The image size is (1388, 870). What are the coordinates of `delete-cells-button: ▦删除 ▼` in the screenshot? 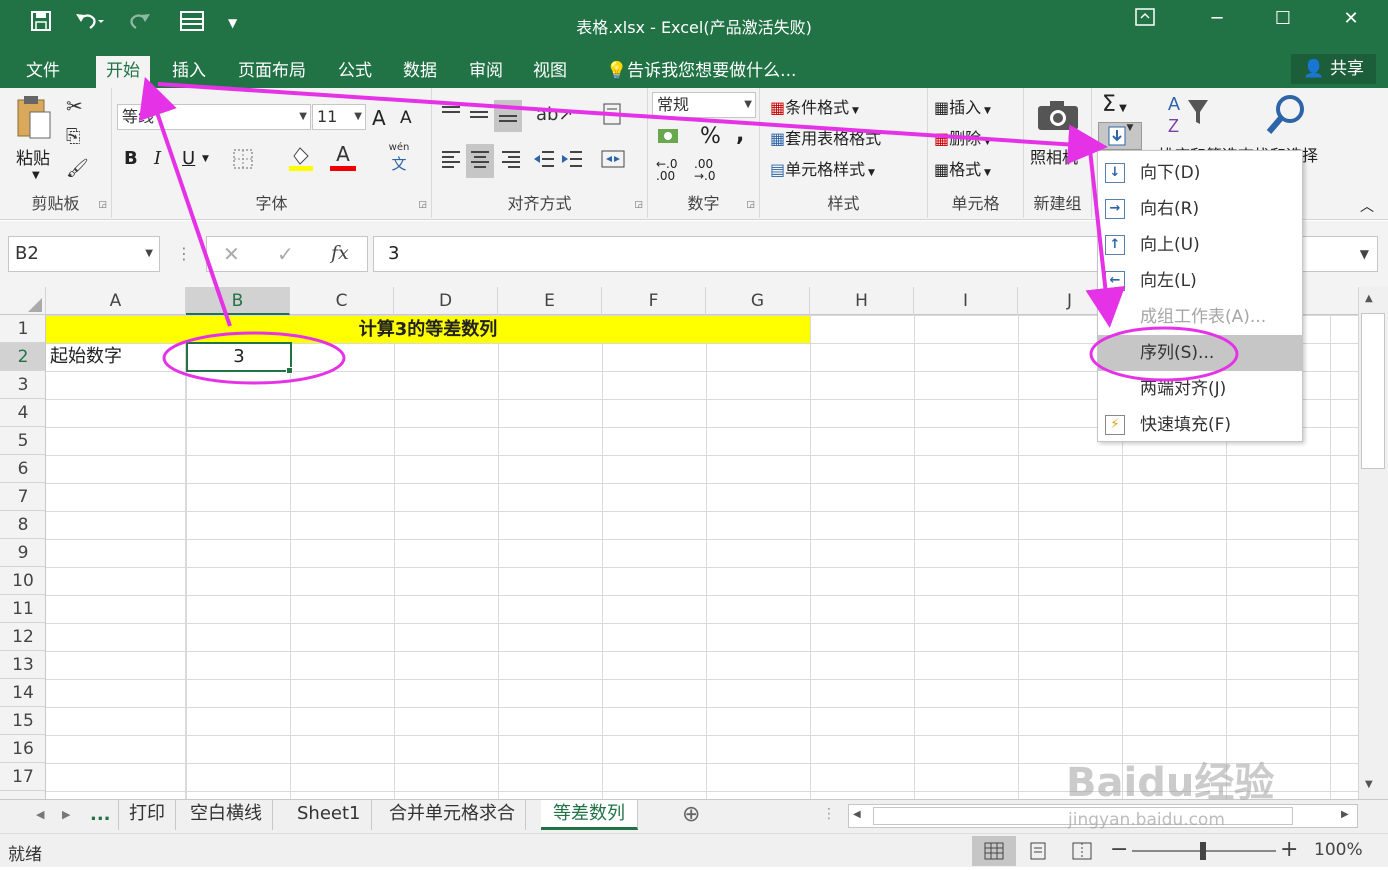 It's located at (962, 137).